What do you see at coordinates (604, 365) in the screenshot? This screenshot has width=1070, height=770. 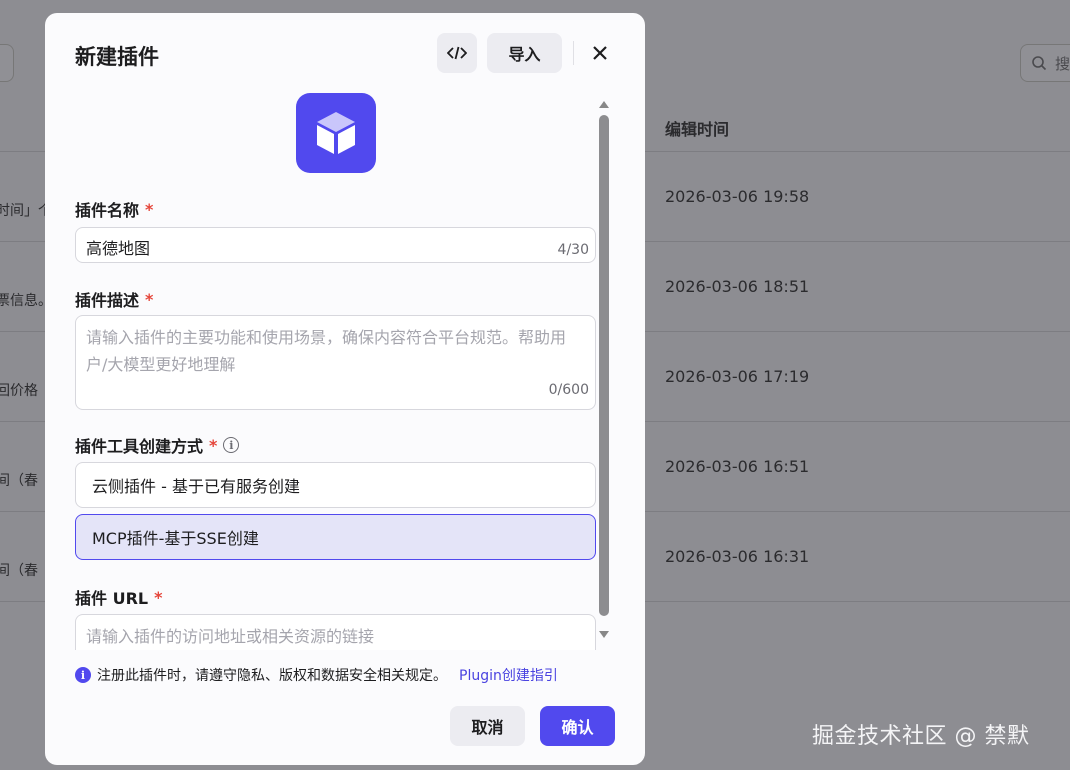 I see `scrollbar-thumb` at bounding box center [604, 365].